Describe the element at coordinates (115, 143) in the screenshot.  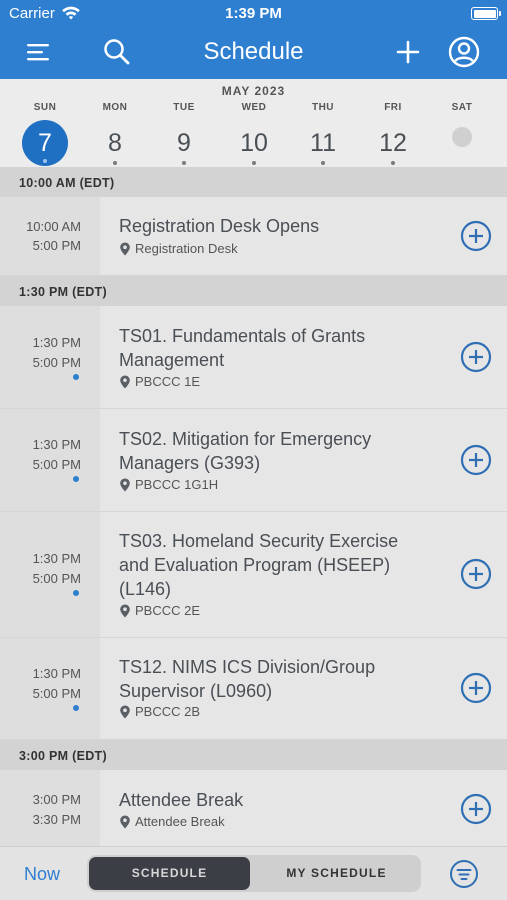
I see `day-number: 8` at that location.